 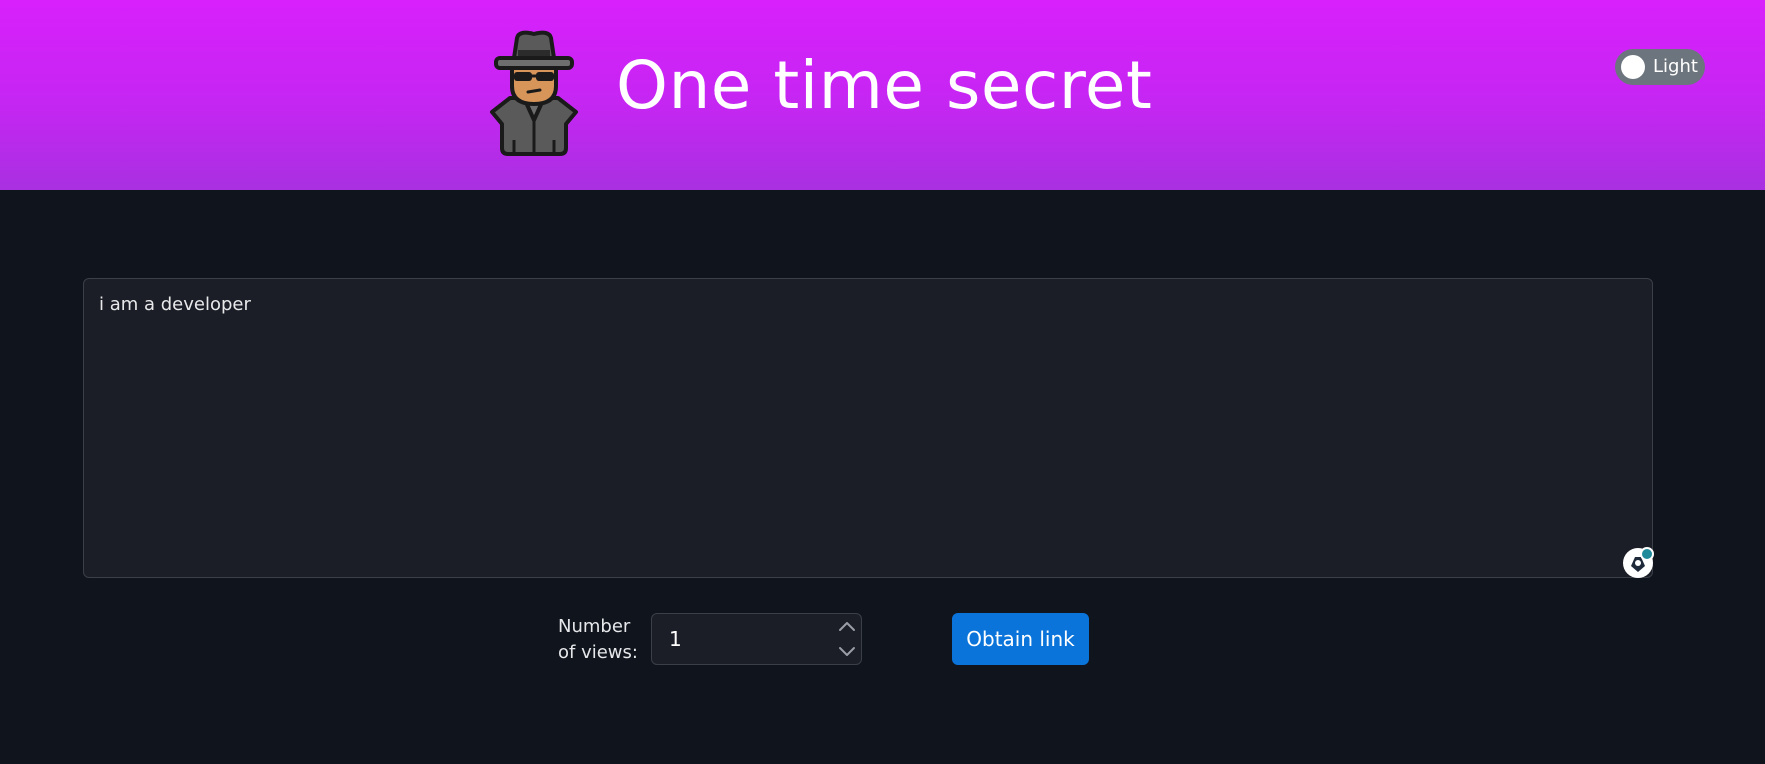 What do you see at coordinates (756, 639) in the screenshot?
I see `views-number-input: 1` at bounding box center [756, 639].